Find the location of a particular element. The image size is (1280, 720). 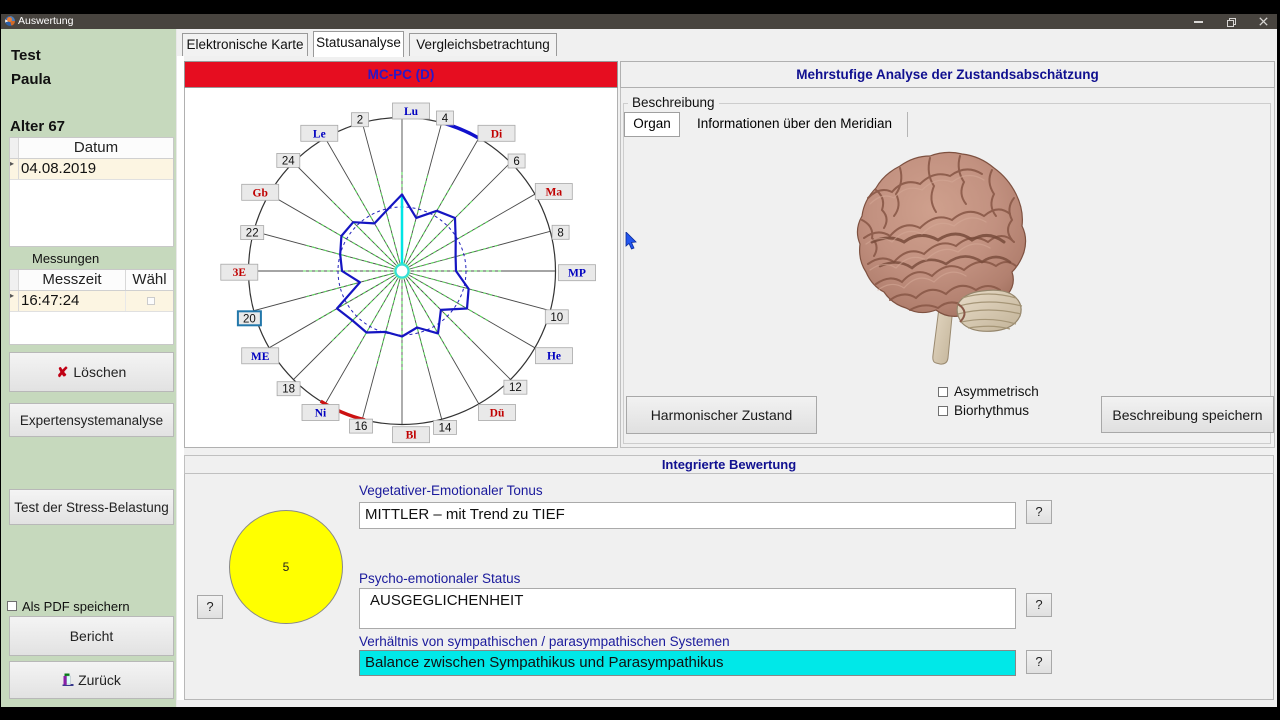

svg-text: 22 is located at coordinates (252, 234).